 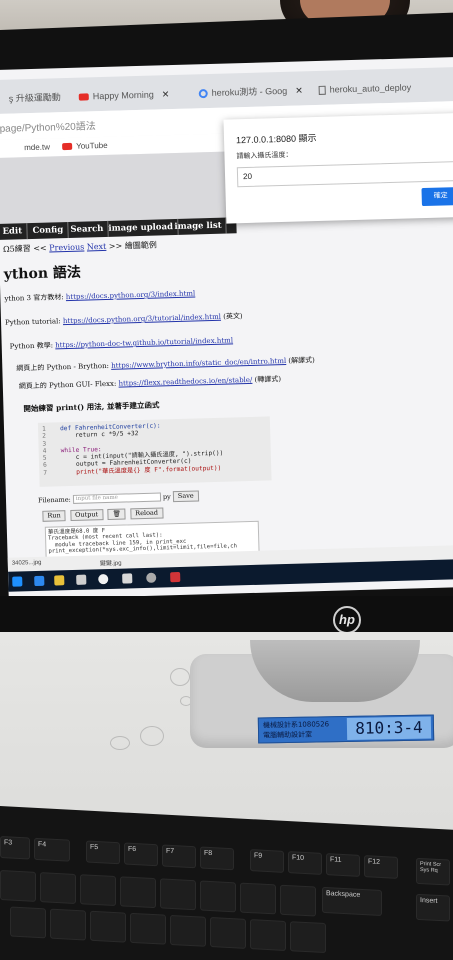 I want to click on browser-tab: ş 升級運勵動, so click(x=30, y=98).